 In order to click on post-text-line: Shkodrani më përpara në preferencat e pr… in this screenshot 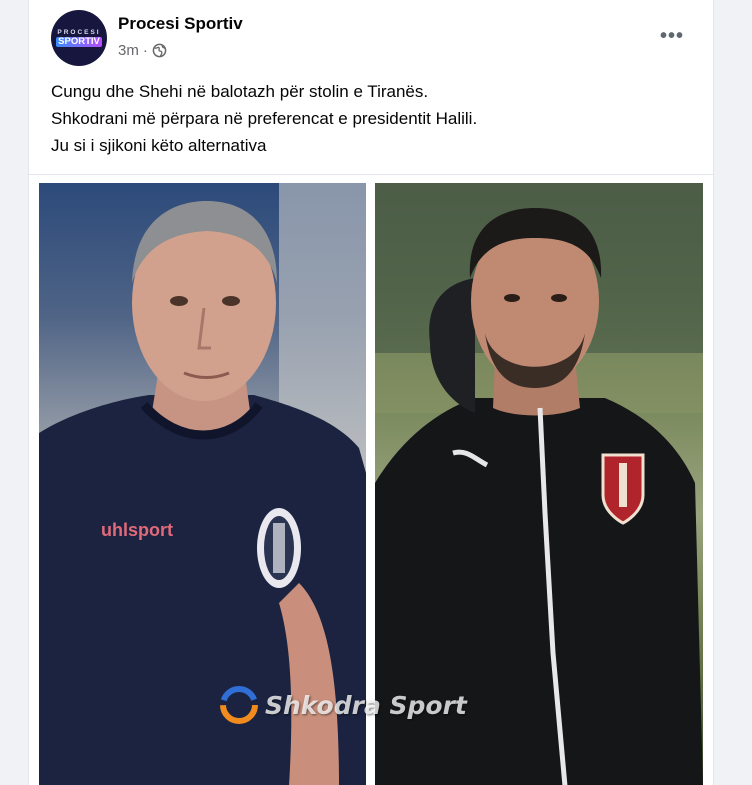, I will do `click(264, 118)`.